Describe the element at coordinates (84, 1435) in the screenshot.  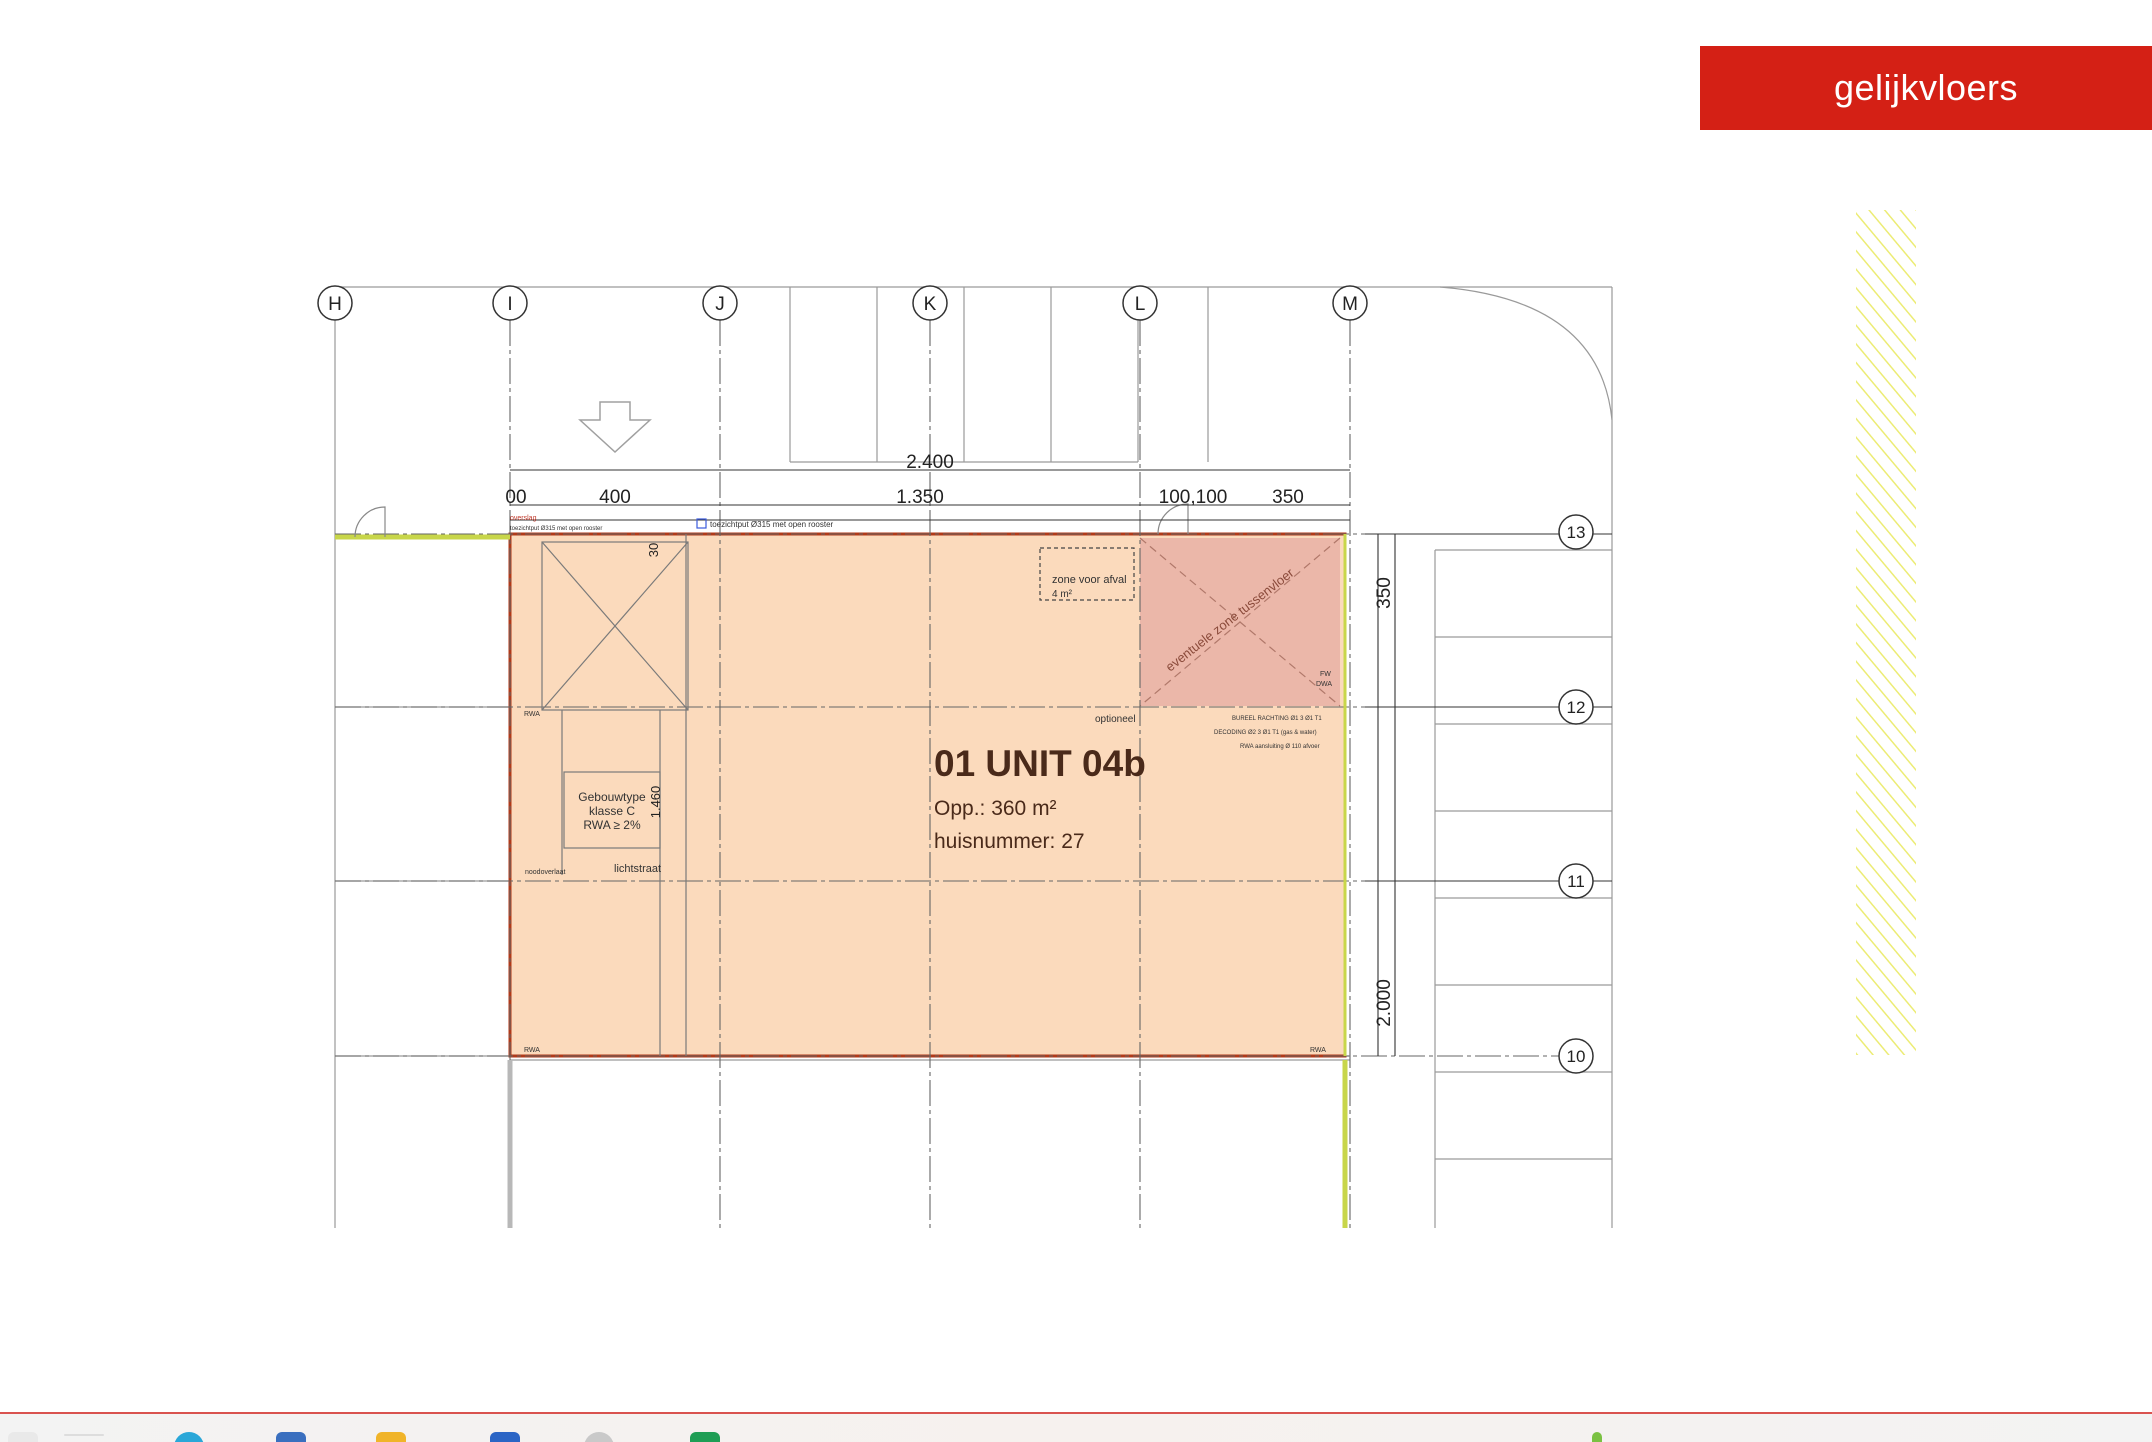
I see `search-icon` at that location.